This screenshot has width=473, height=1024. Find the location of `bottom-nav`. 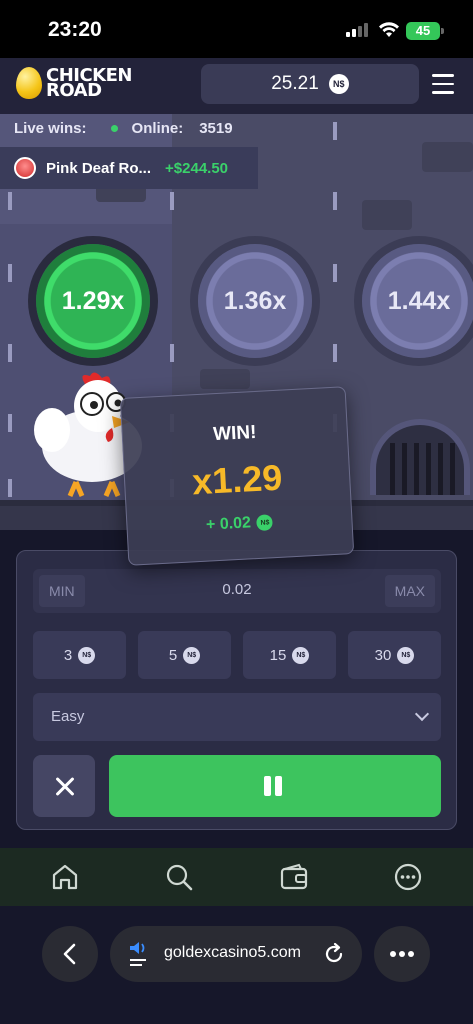

bottom-nav is located at coordinates (236, 877).